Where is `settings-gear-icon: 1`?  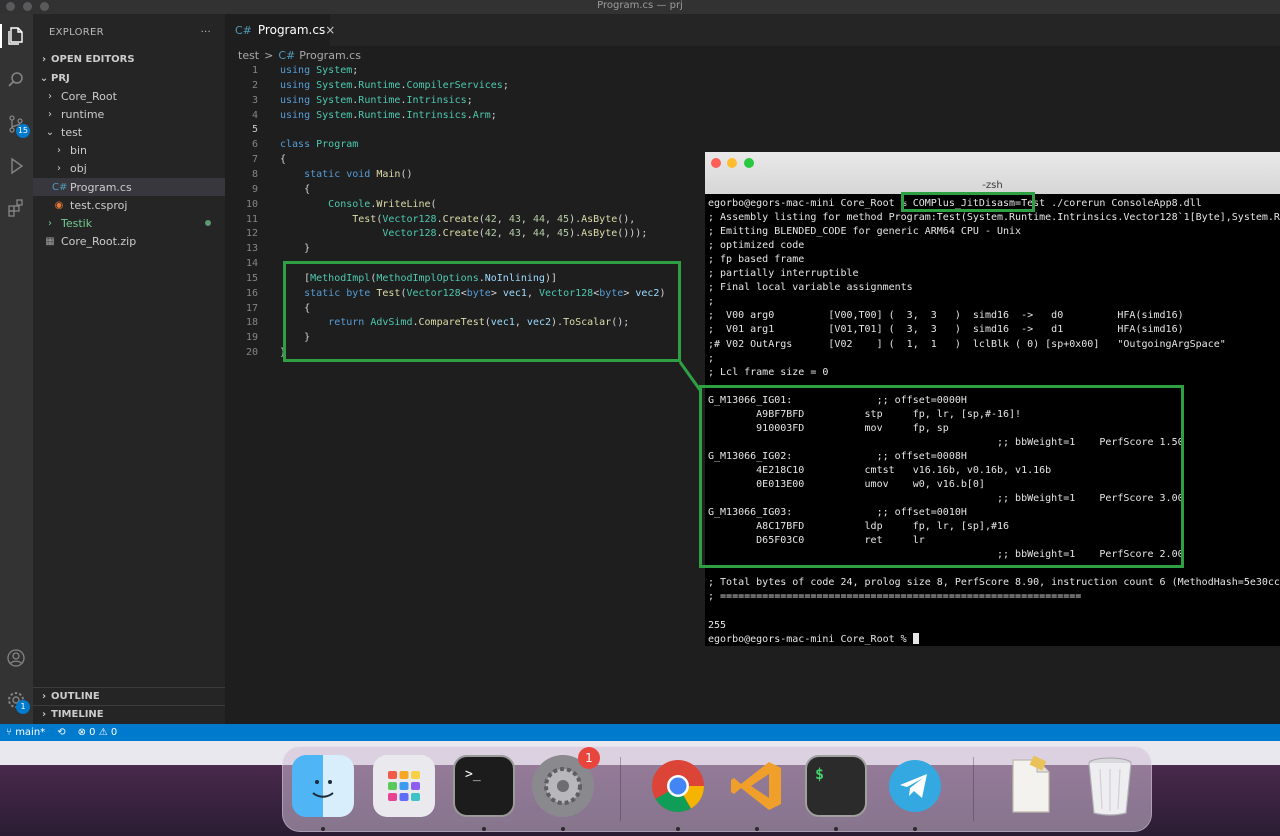 settings-gear-icon: 1 is located at coordinates (17, 701).